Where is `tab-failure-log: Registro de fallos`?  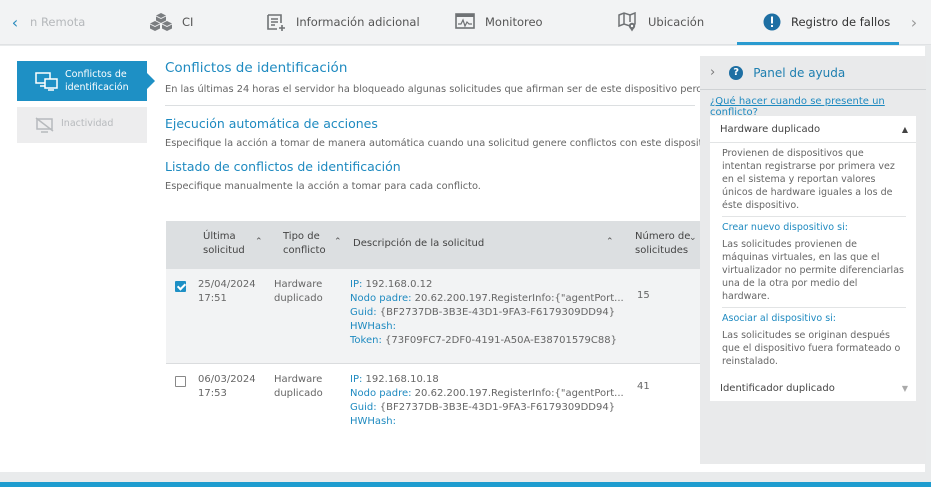
tab-failure-log: Registro de fallos is located at coordinates (826, 22).